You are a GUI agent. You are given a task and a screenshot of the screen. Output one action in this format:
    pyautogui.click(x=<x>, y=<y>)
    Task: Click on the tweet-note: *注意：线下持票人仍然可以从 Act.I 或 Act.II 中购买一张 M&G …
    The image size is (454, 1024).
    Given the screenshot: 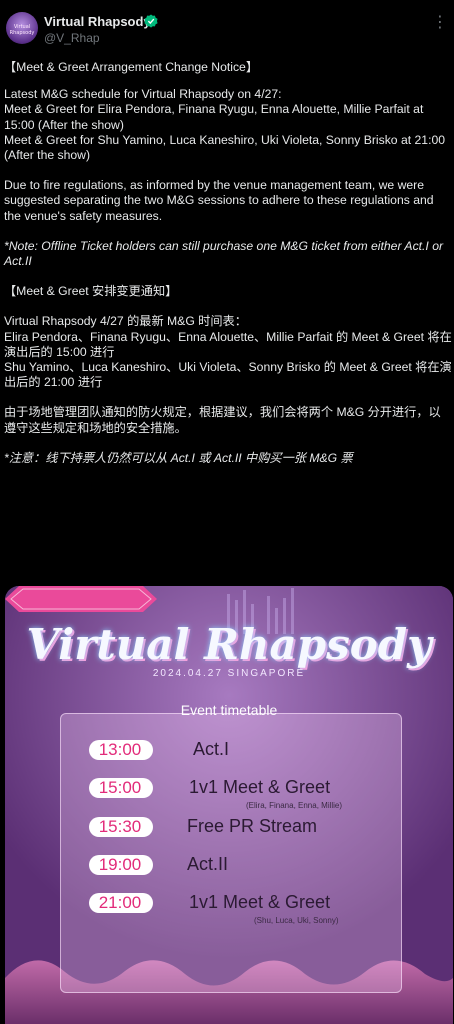 What is the action you would take?
    pyautogui.click(x=178, y=457)
    